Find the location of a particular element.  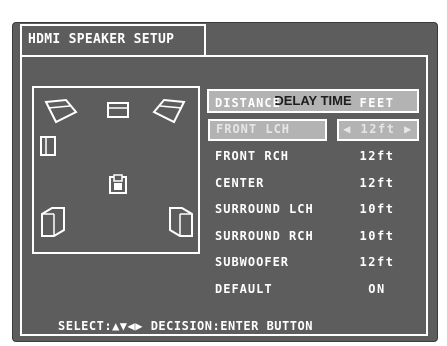

setting-label: SURROUND LCH is located at coordinates (264, 209).